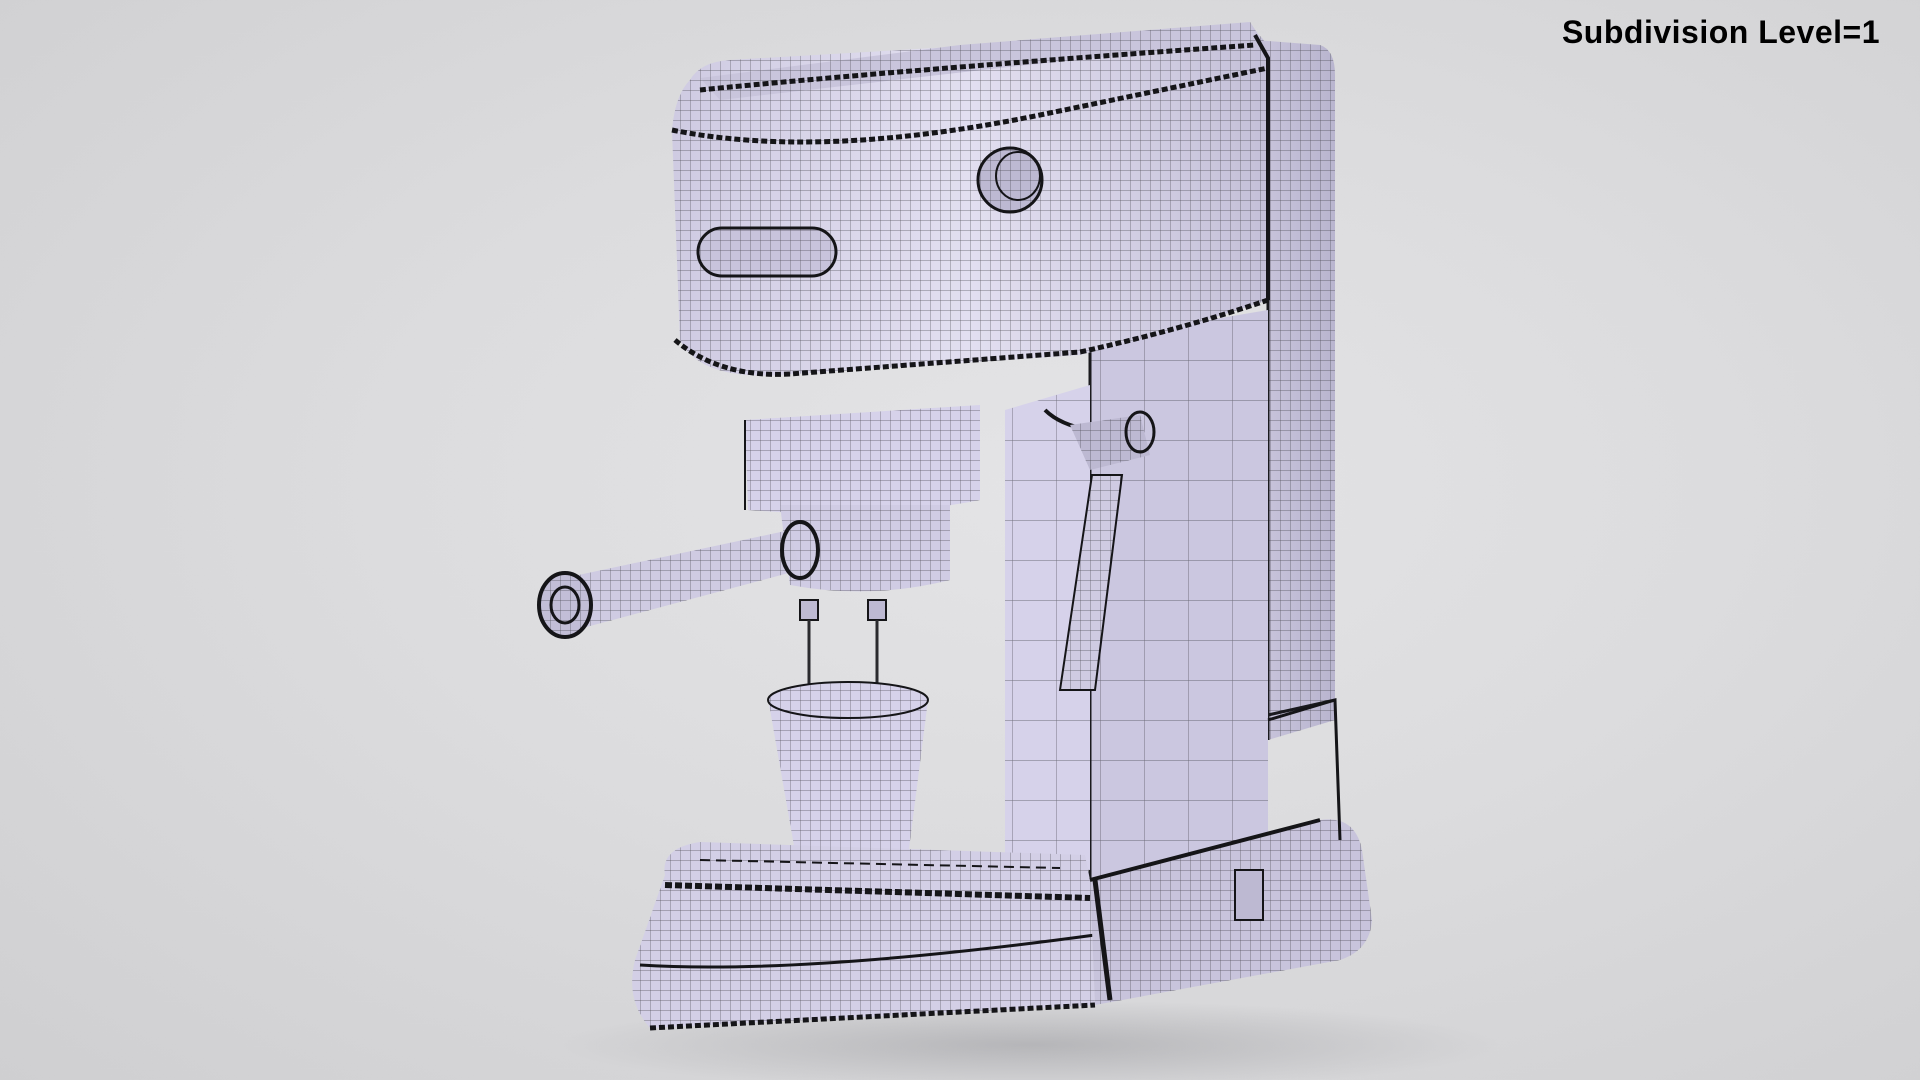 Image resolution: width=1920 pixels, height=1080 pixels. Describe the element at coordinates (843, 644) in the screenshot. I see `coffee-spouts` at that location.